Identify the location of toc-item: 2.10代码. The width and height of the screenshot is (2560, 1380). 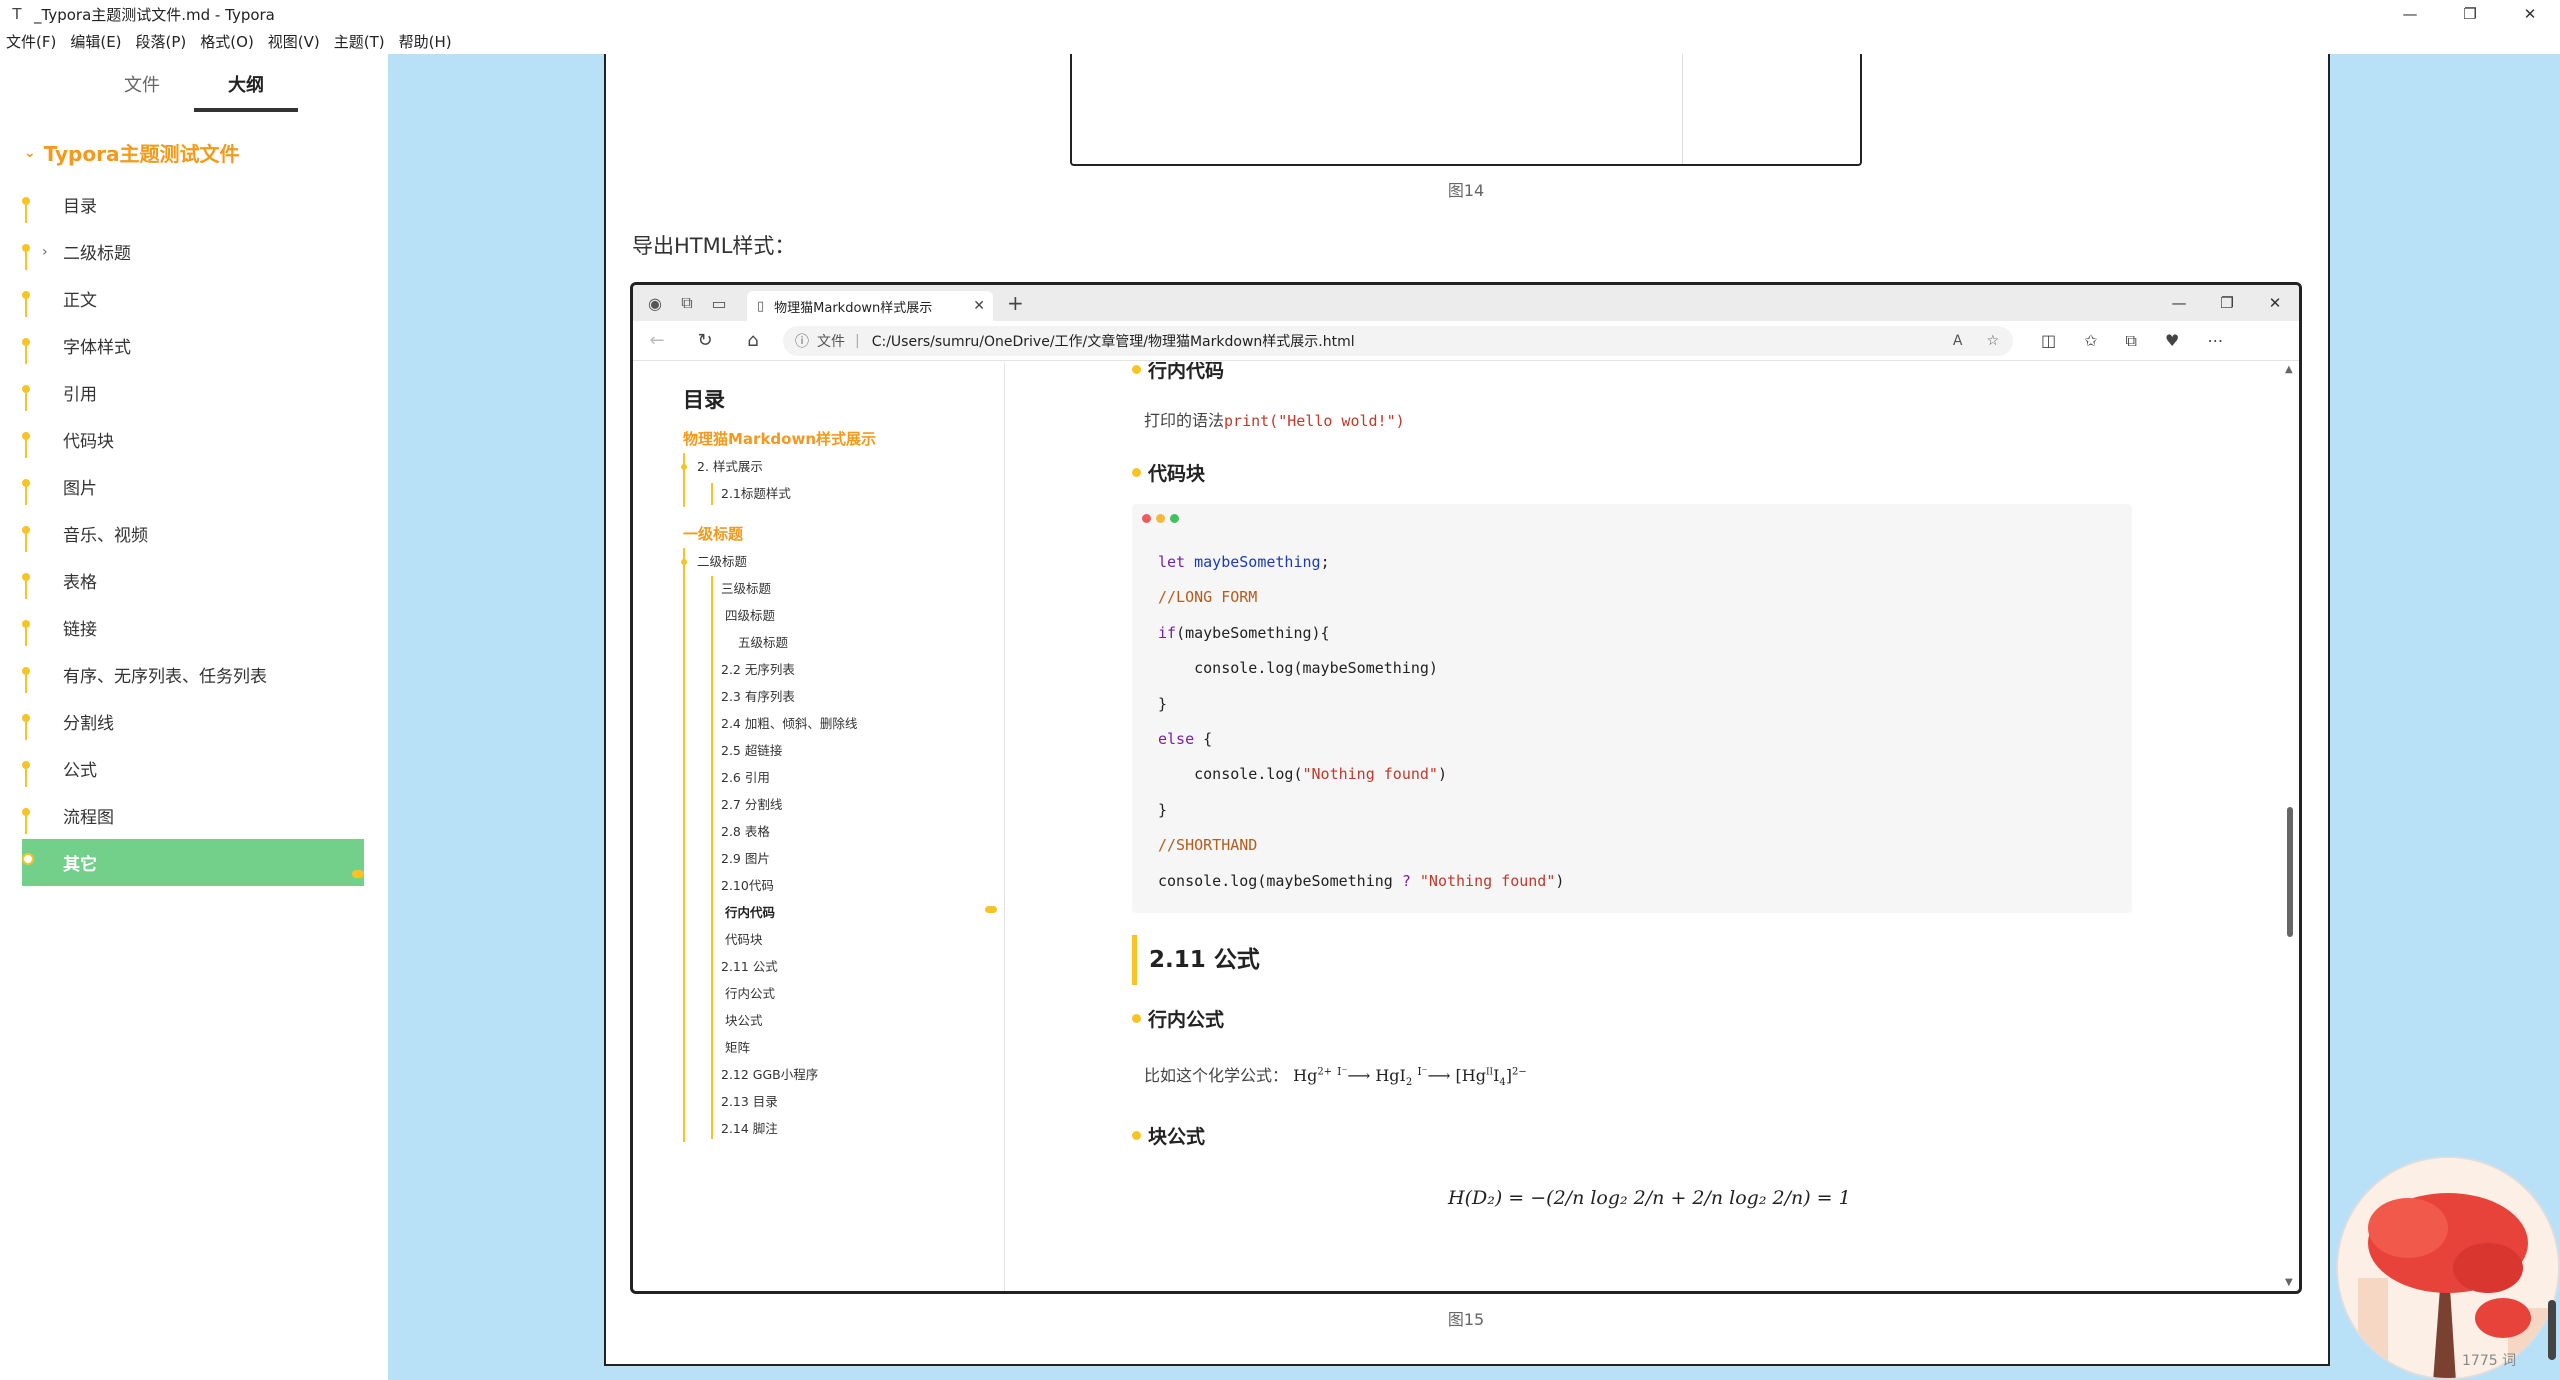
(747, 885).